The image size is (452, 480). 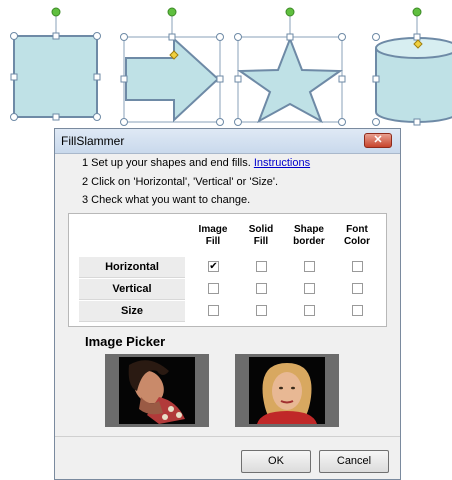 I want to click on instruction-1-text: 1 Set up your shapes and end fills., so click(x=166, y=163).